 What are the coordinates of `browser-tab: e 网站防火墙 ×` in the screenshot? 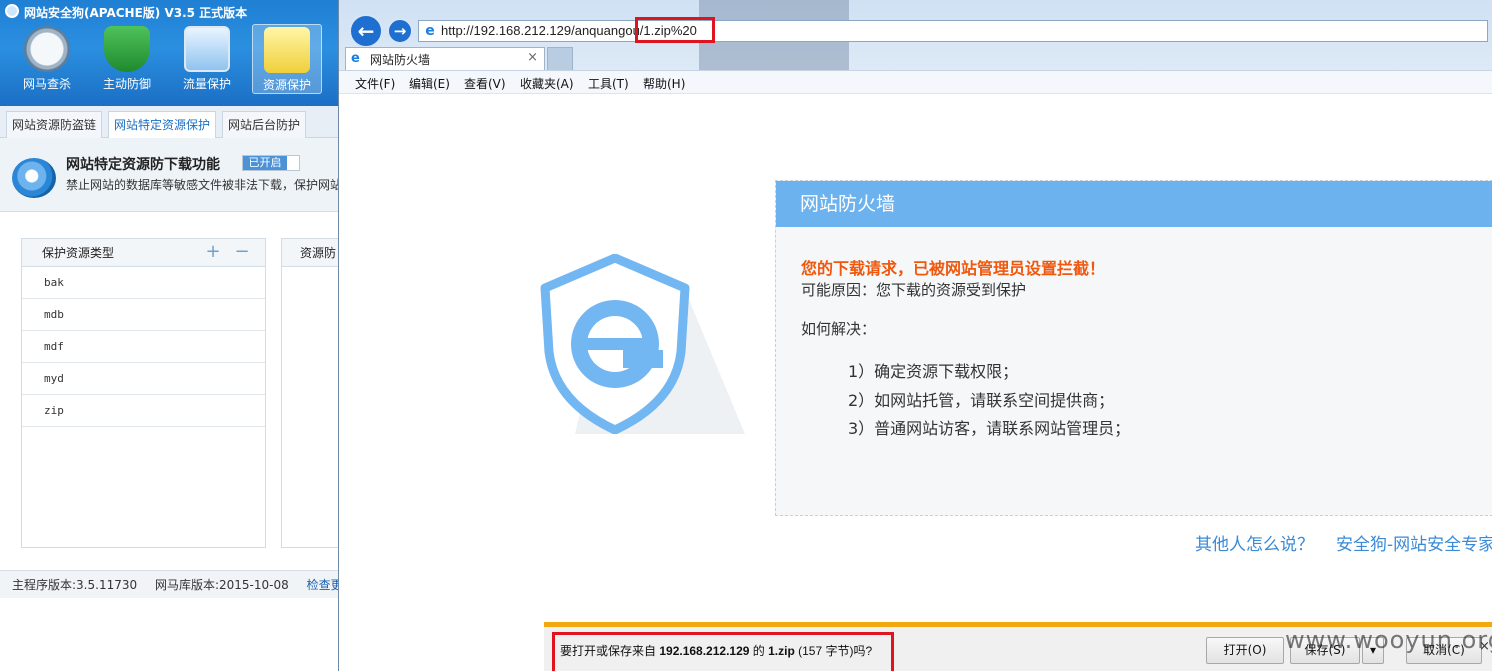 It's located at (445, 58).